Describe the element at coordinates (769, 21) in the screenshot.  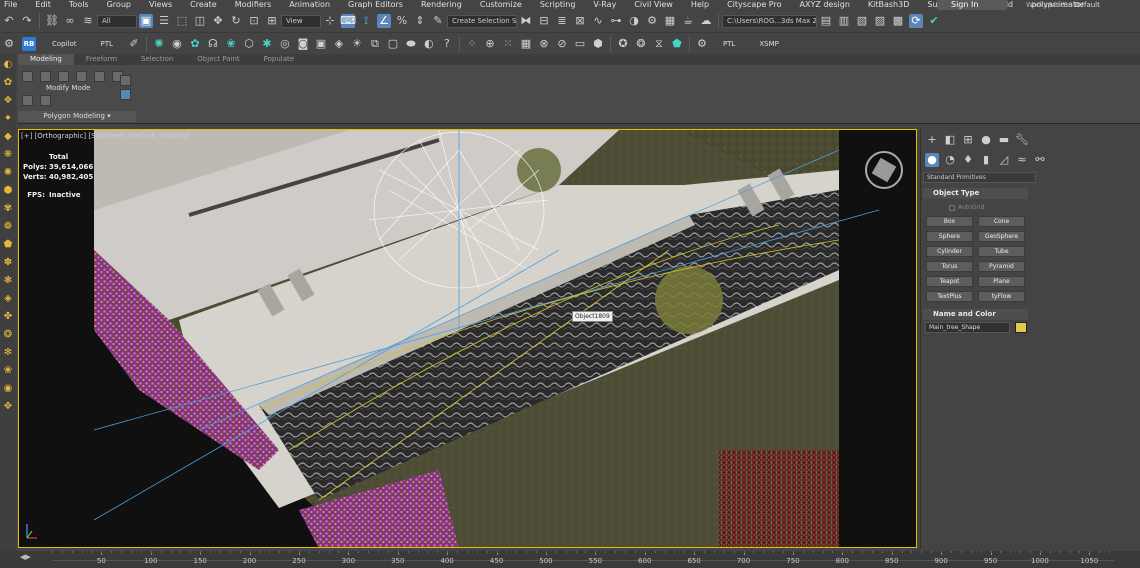
I see `project-path-dropdown: C:\Users\ROG...3ds Max 2024` at that location.